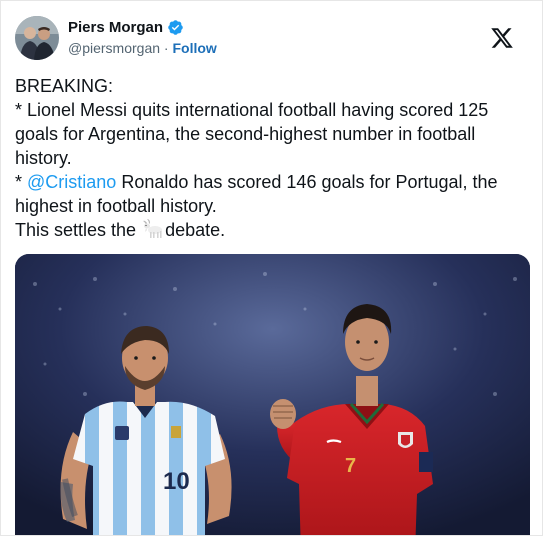  What do you see at coordinates (176, 481) in the screenshot?
I see `left-jersey-number: 10` at bounding box center [176, 481].